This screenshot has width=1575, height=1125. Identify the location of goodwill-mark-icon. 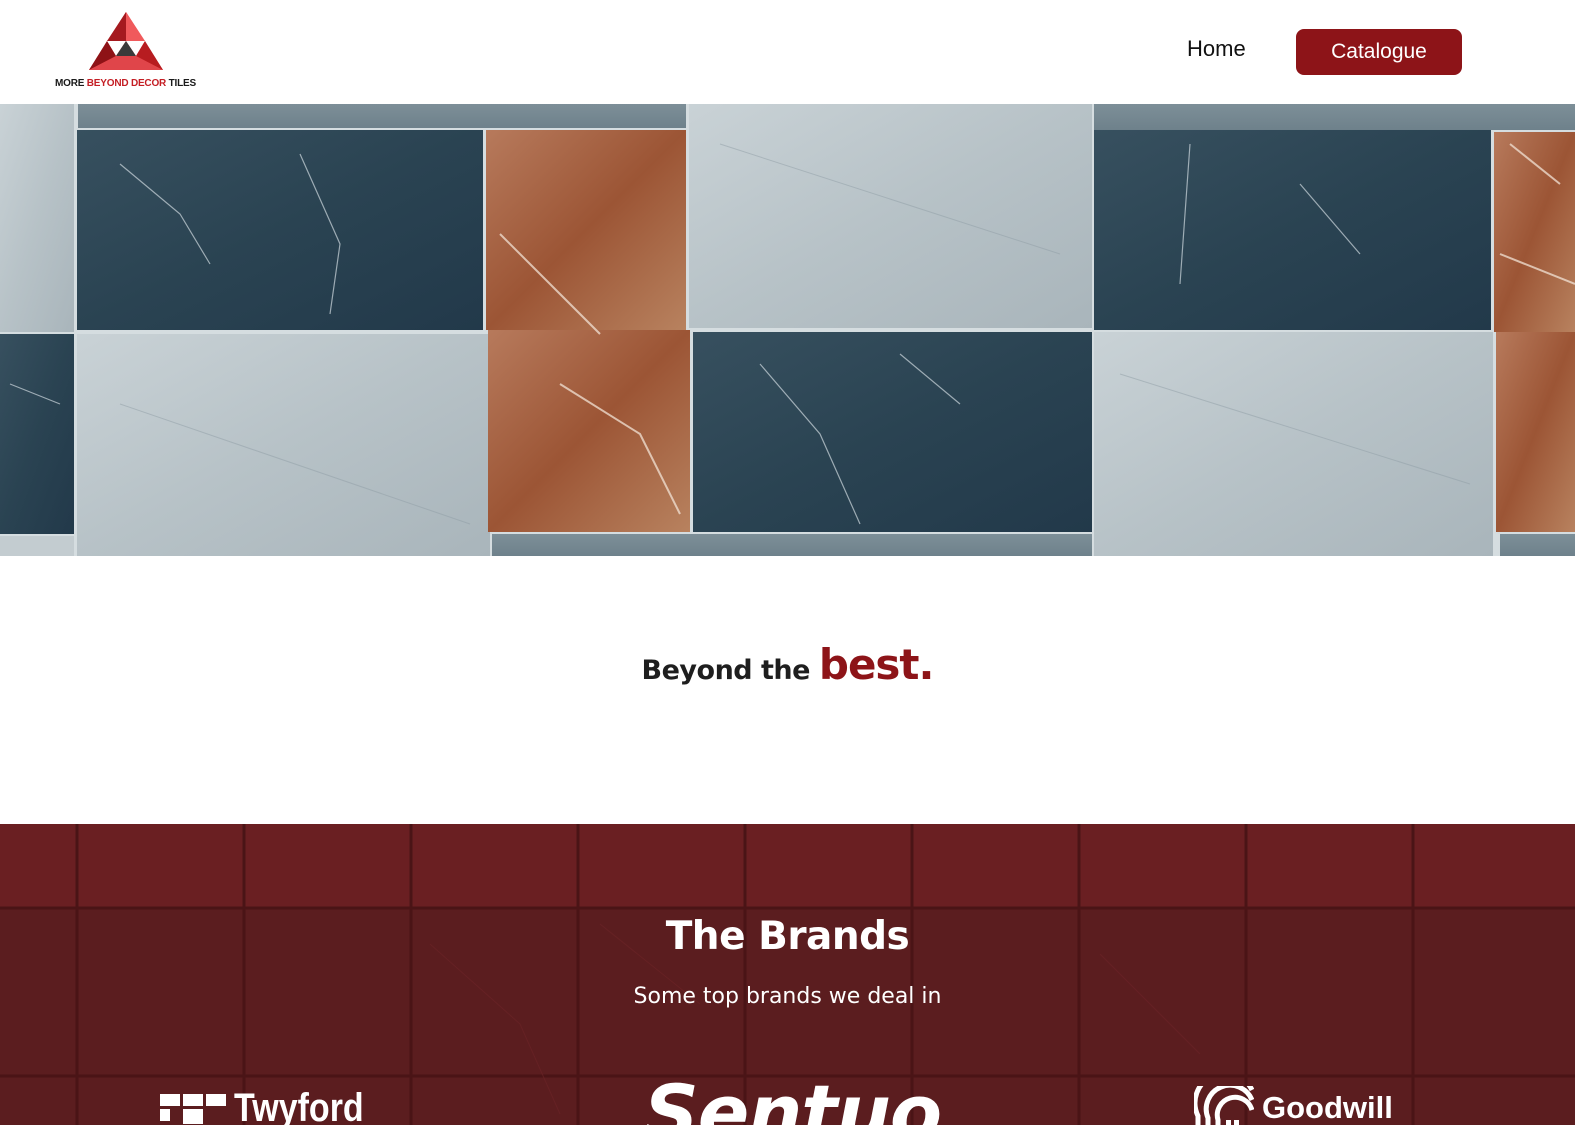
(1224, 1105).